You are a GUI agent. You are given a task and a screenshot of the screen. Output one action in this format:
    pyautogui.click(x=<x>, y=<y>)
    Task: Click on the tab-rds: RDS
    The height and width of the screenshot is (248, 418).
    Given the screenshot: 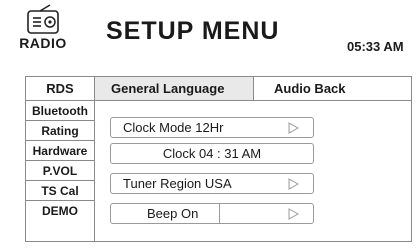 What is the action you would take?
    pyautogui.click(x=60, y=88)
    